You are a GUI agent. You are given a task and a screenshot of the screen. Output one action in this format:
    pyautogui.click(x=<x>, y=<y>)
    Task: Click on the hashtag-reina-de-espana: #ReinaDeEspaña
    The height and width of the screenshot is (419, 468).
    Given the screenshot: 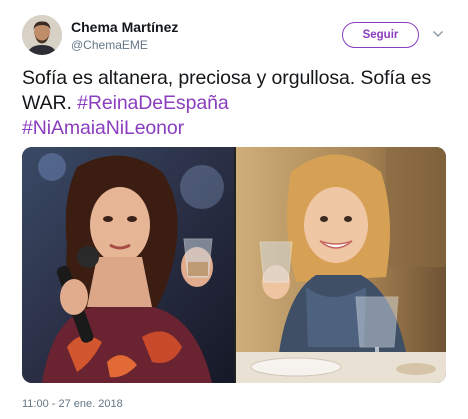 What is the action you would take?
    pyautogui.click(x=153, y=103)
    